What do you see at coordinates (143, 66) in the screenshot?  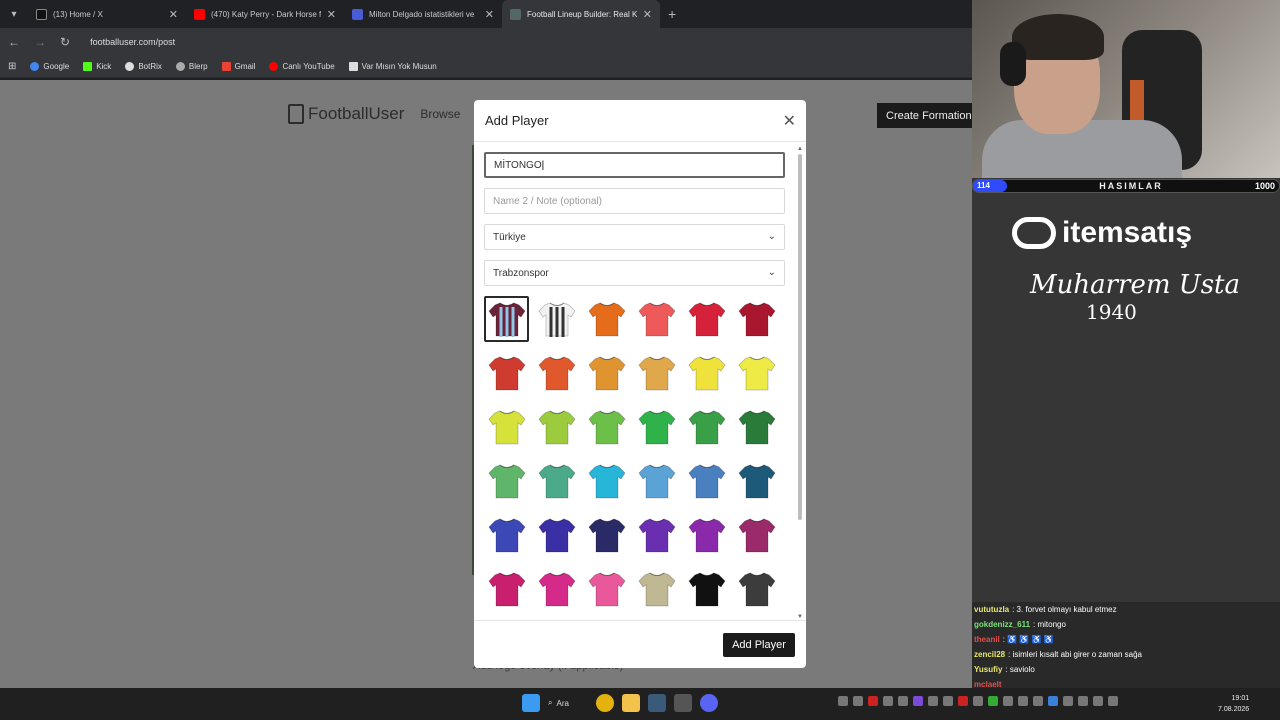 I see `bookmark-botrix: BotRix` at bounding box center [143, 66].